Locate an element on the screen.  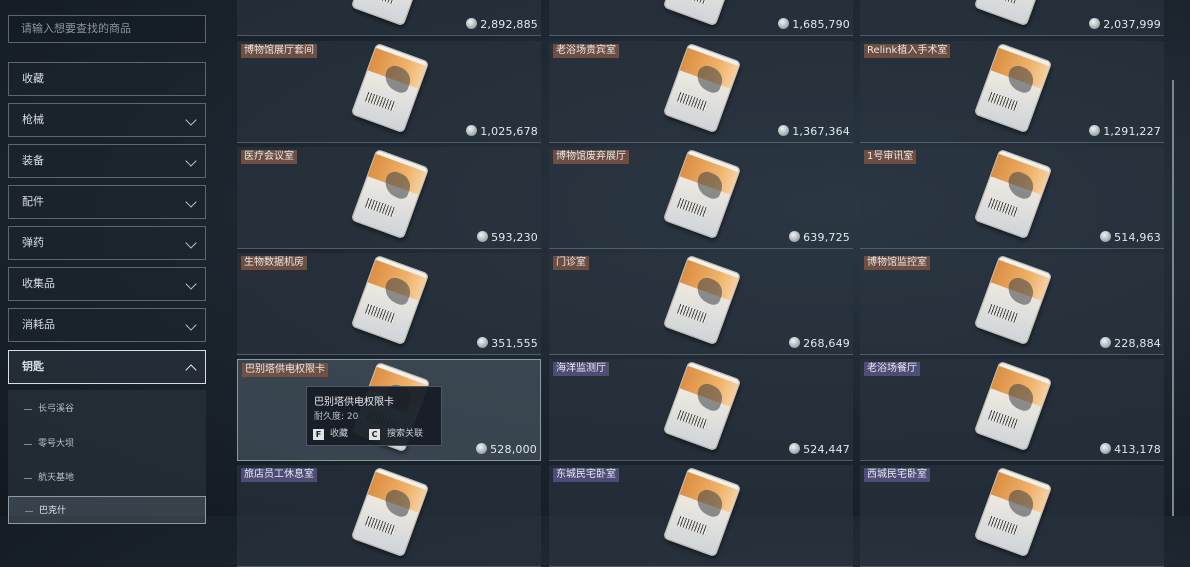
item-cell: 1,685,790 is located at coordinates (701, 18).